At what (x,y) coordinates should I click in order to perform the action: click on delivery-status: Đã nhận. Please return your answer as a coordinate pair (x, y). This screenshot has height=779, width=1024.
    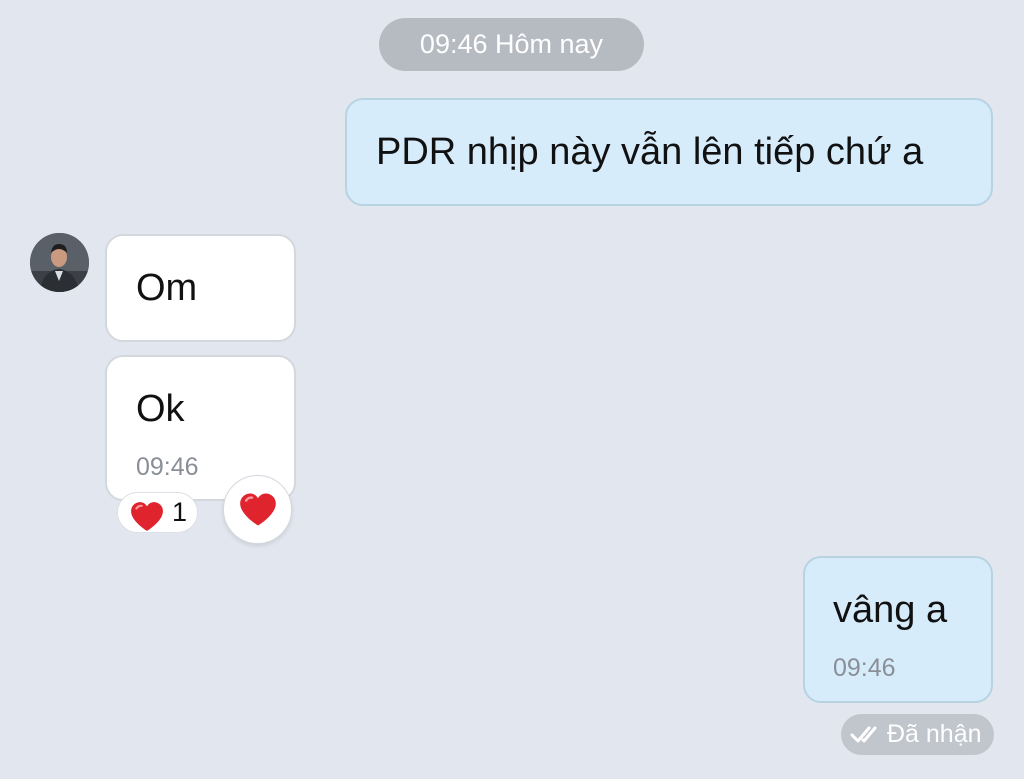
    Looking at the image, I should click on (917, 734).